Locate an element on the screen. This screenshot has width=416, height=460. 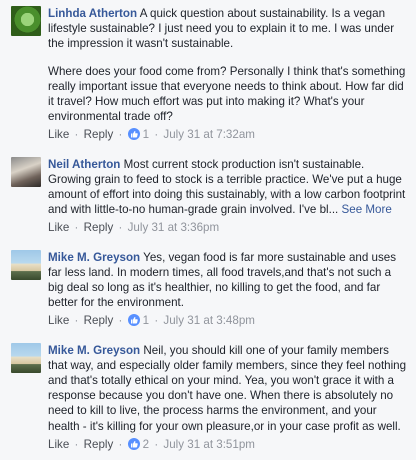
timestamp: July 31 at 3:36pm is located at coordinates (174, 227).